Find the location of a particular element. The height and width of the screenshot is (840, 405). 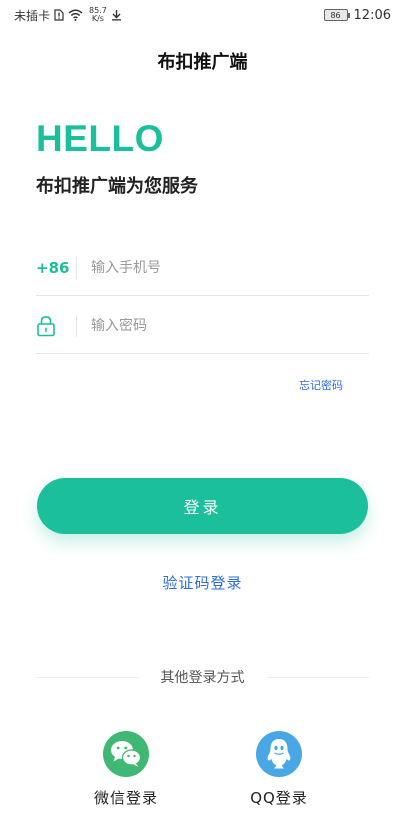

wechat-login-label: 微信登录 is located at coordinates (125, 798).